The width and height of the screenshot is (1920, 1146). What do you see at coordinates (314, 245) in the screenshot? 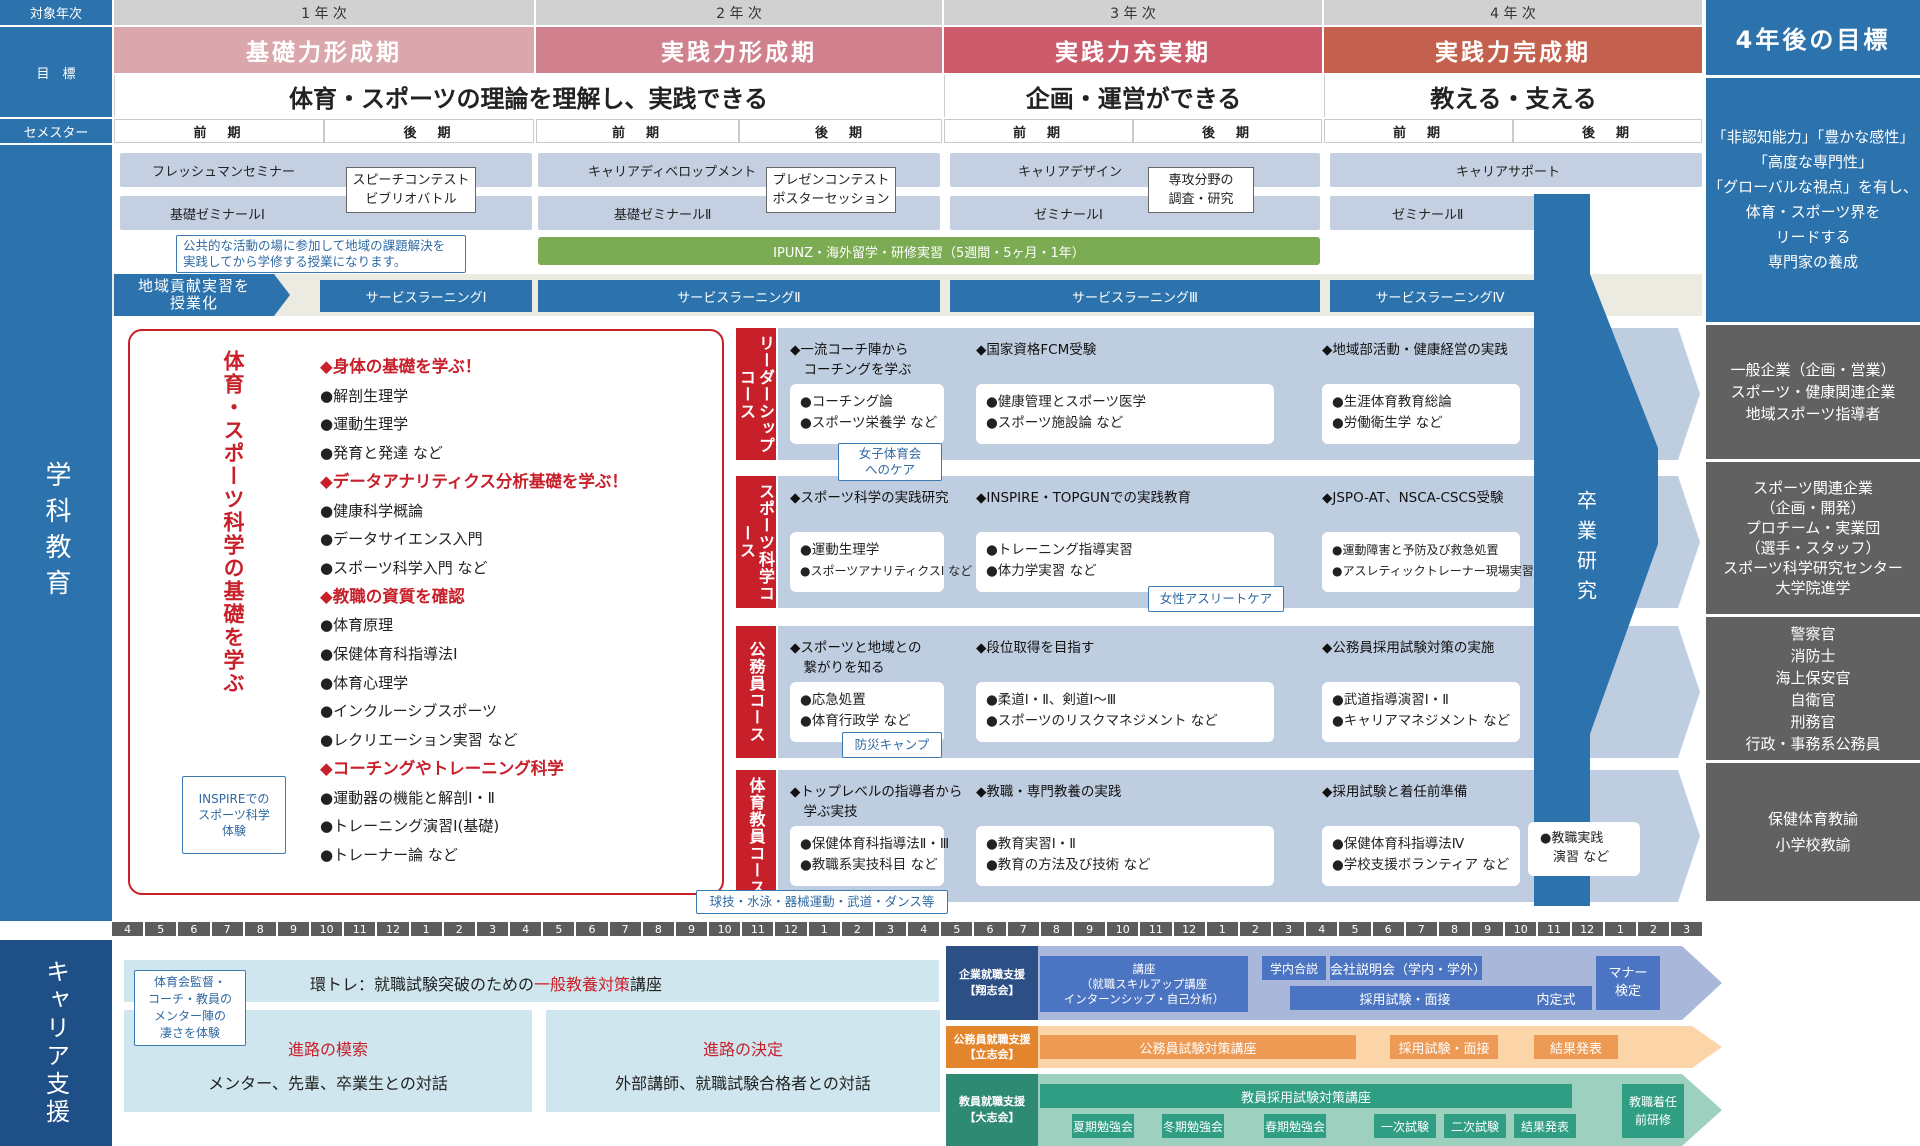
I see `note-line: 公共的な活動の場に参加して地域の課題解決を` at bounding box center [314, 245].